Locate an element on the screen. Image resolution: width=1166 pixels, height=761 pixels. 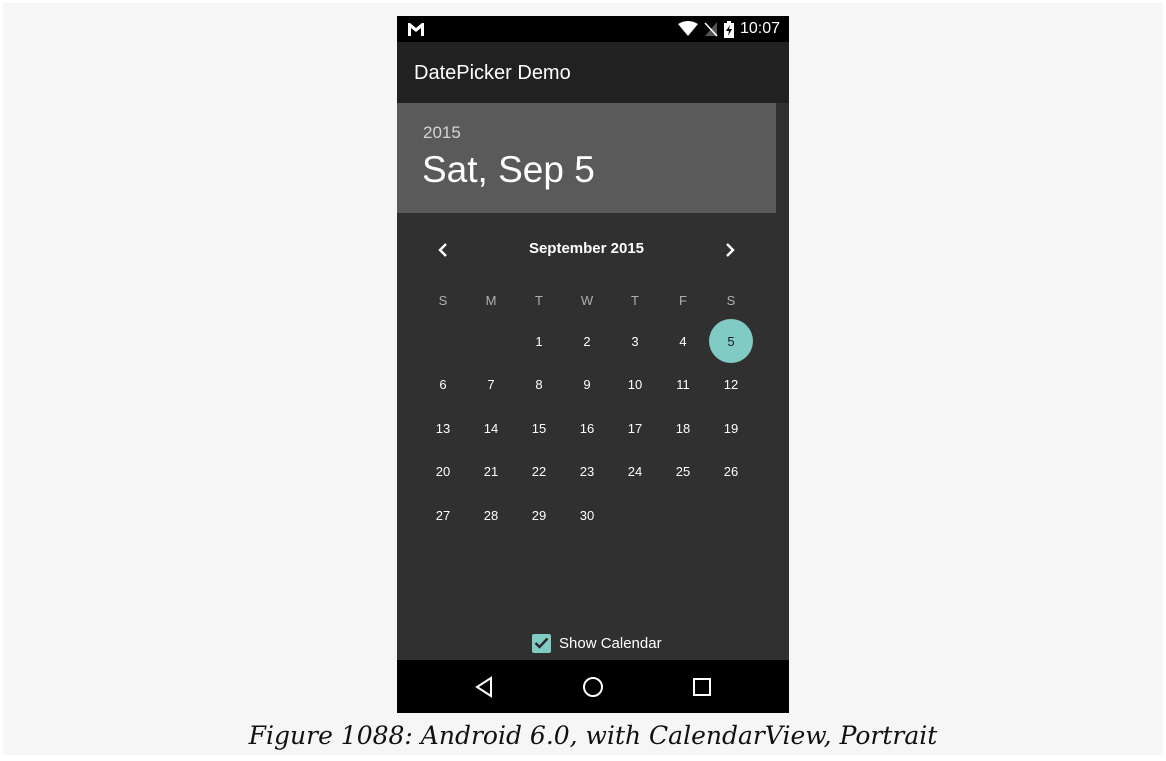
weekday-label: W is located at coordinates (587, 300).